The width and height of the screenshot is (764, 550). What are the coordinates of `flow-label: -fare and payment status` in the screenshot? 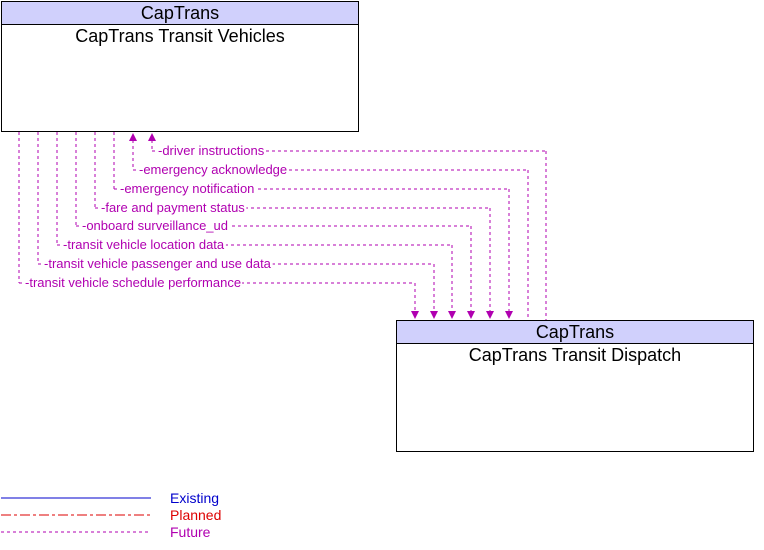 It's located at (173, 207).